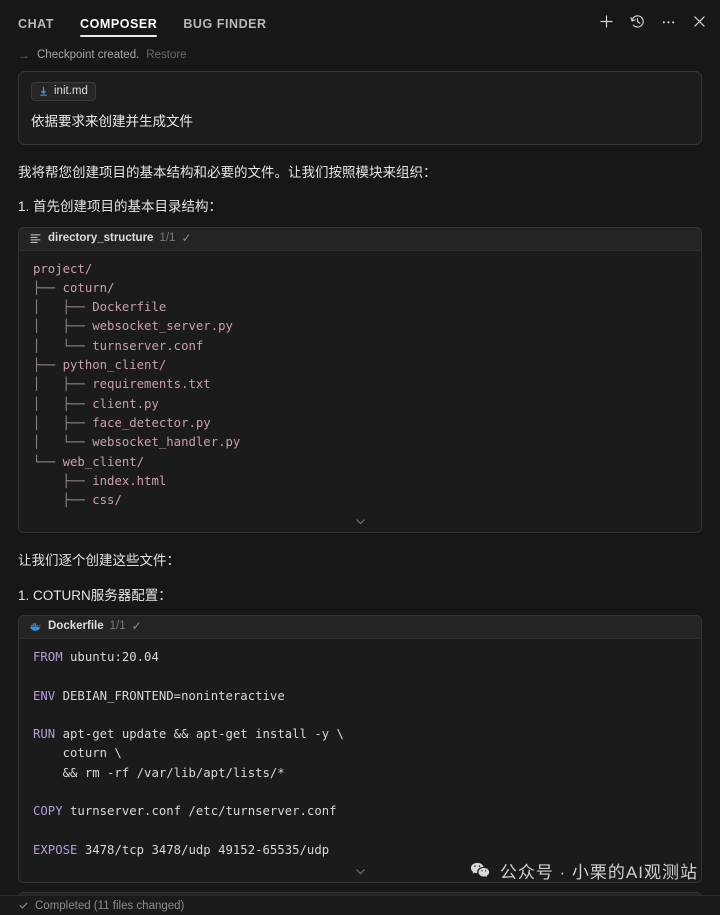  Describe the element at coordinates (699, 21) in the screenshot. I see `close-icon` at that location.